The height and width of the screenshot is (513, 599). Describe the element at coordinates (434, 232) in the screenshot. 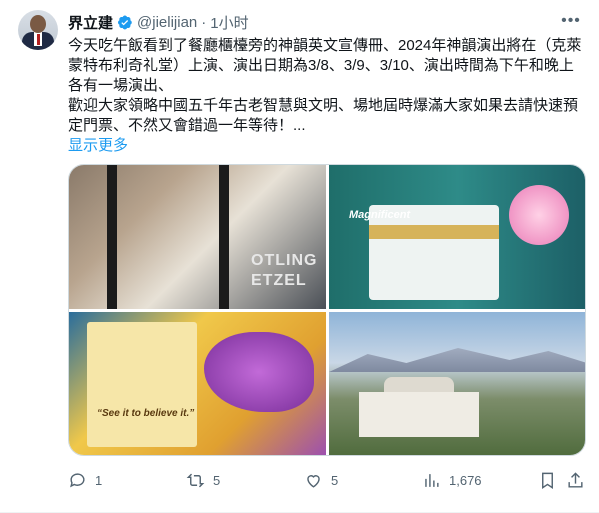

I see `brochure-band` at that location.